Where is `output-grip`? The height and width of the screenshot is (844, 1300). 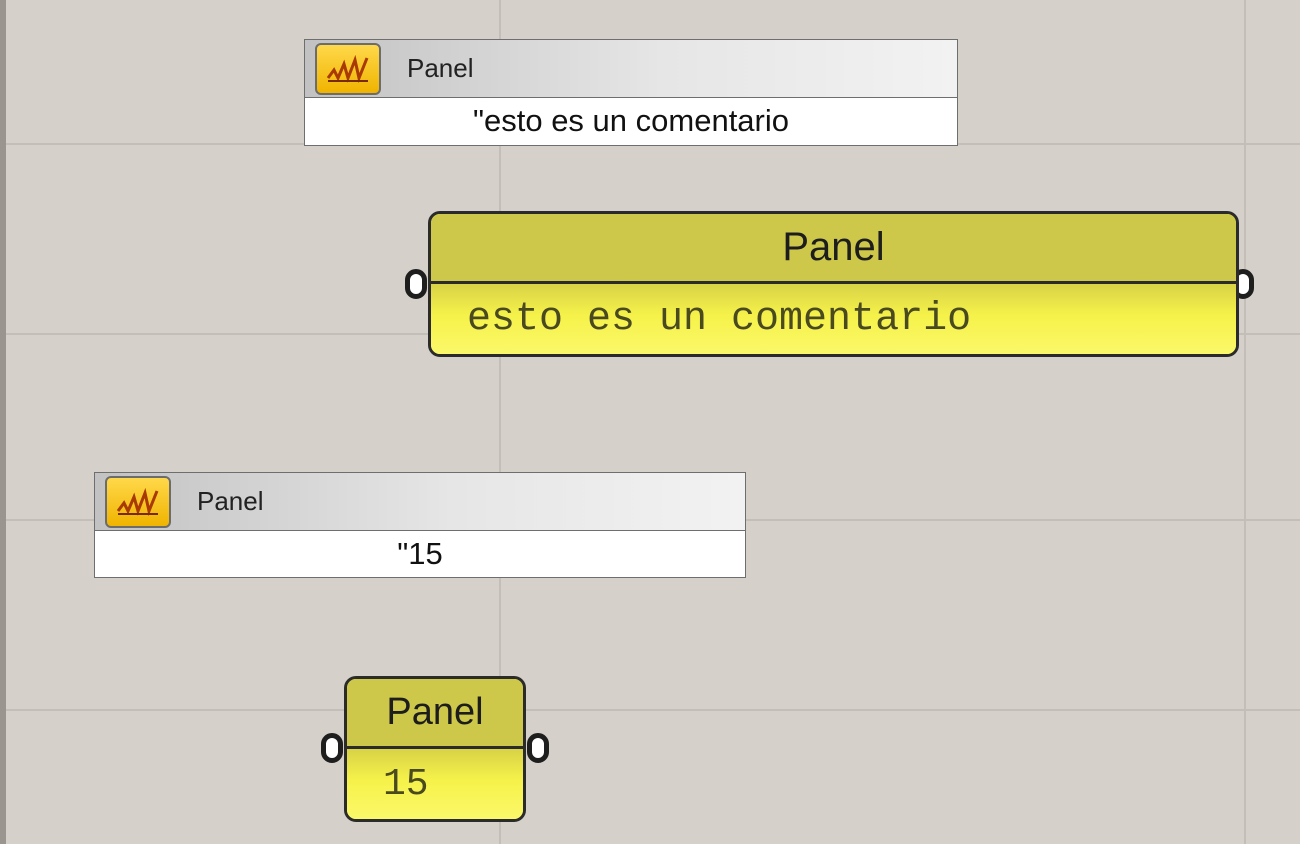 output-grip is located at coordinates (538, 748).